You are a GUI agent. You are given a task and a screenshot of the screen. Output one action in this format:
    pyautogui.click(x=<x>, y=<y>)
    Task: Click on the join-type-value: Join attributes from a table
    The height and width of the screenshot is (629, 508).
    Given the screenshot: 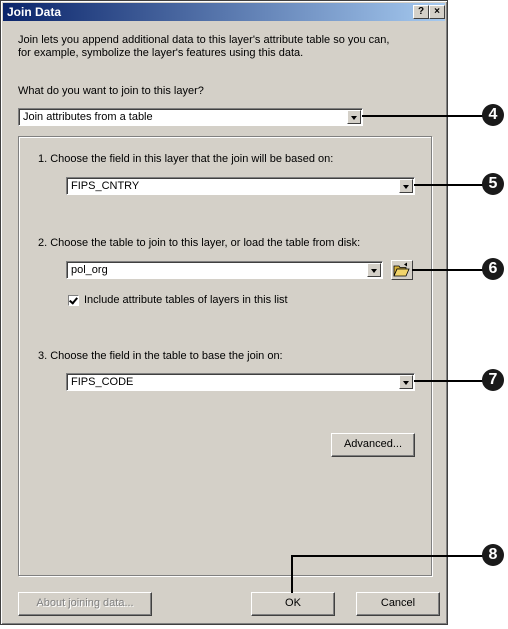 What is the action you would take?
    pyautogui.click(x=88, y=117)
    